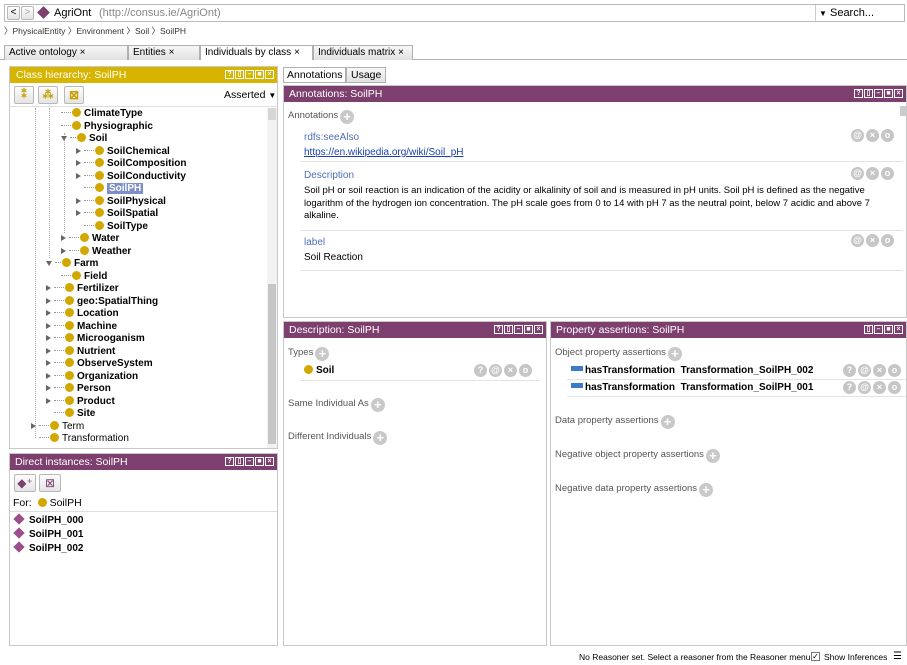 Image resolution: width=907 pixels, height=665 pixels. What do you see at coordinates (897, 657) in the screenshot?
I see `log-icon: ☰` at bounding box center [897, 657].